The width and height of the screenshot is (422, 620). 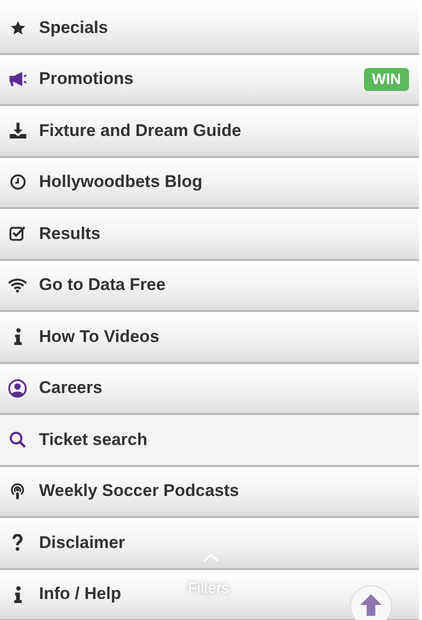 What do you see at coordinates (209, 183) in the screenshot?
I see `menu-item: Hollywoodbets Blog` at bounding box center [209, 183].